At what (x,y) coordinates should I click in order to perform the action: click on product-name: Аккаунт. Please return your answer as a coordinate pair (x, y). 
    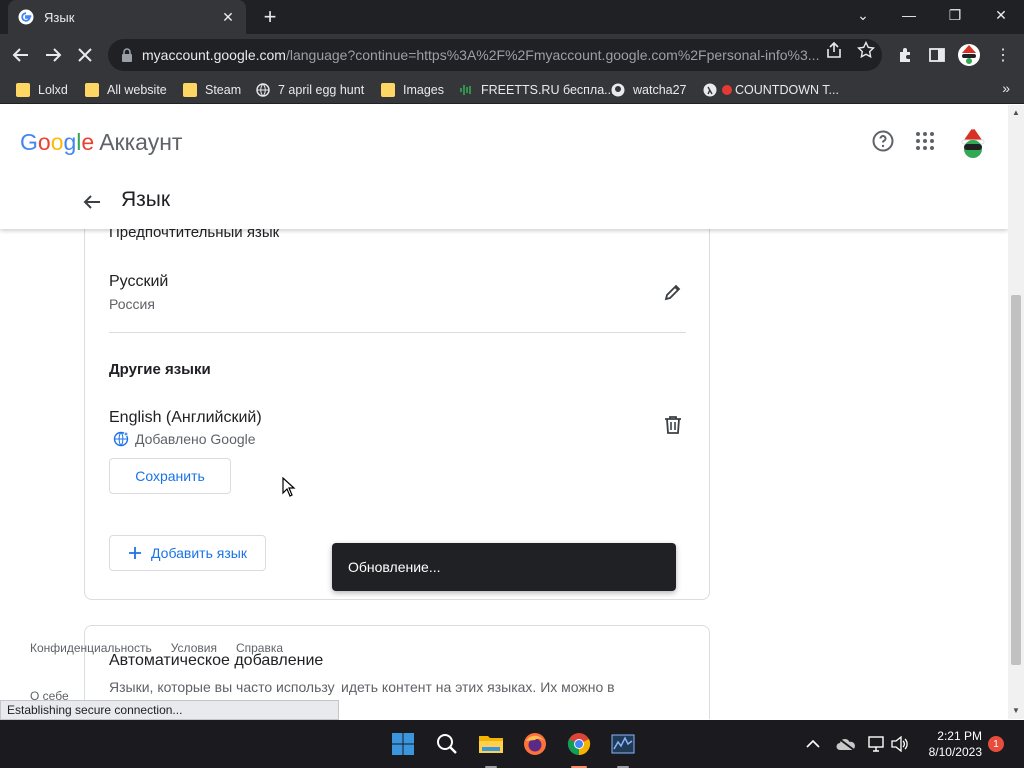
    Looking at the image, I should click on (141, 142).